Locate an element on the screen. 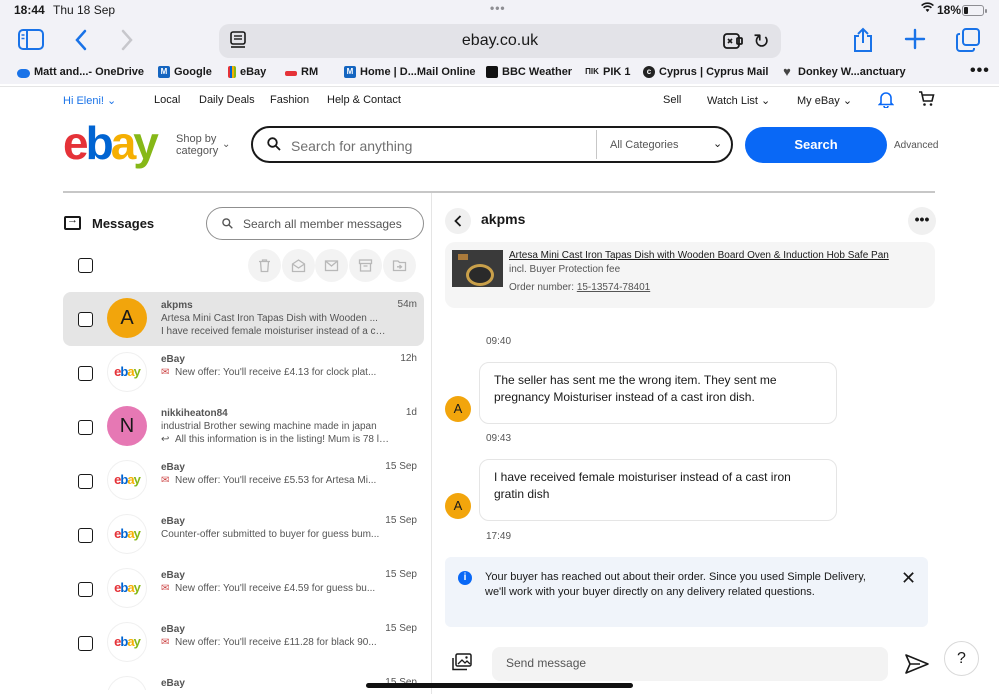 This screenshot has height=694, width=999. messages-icon is located at coordinates (72, 222).